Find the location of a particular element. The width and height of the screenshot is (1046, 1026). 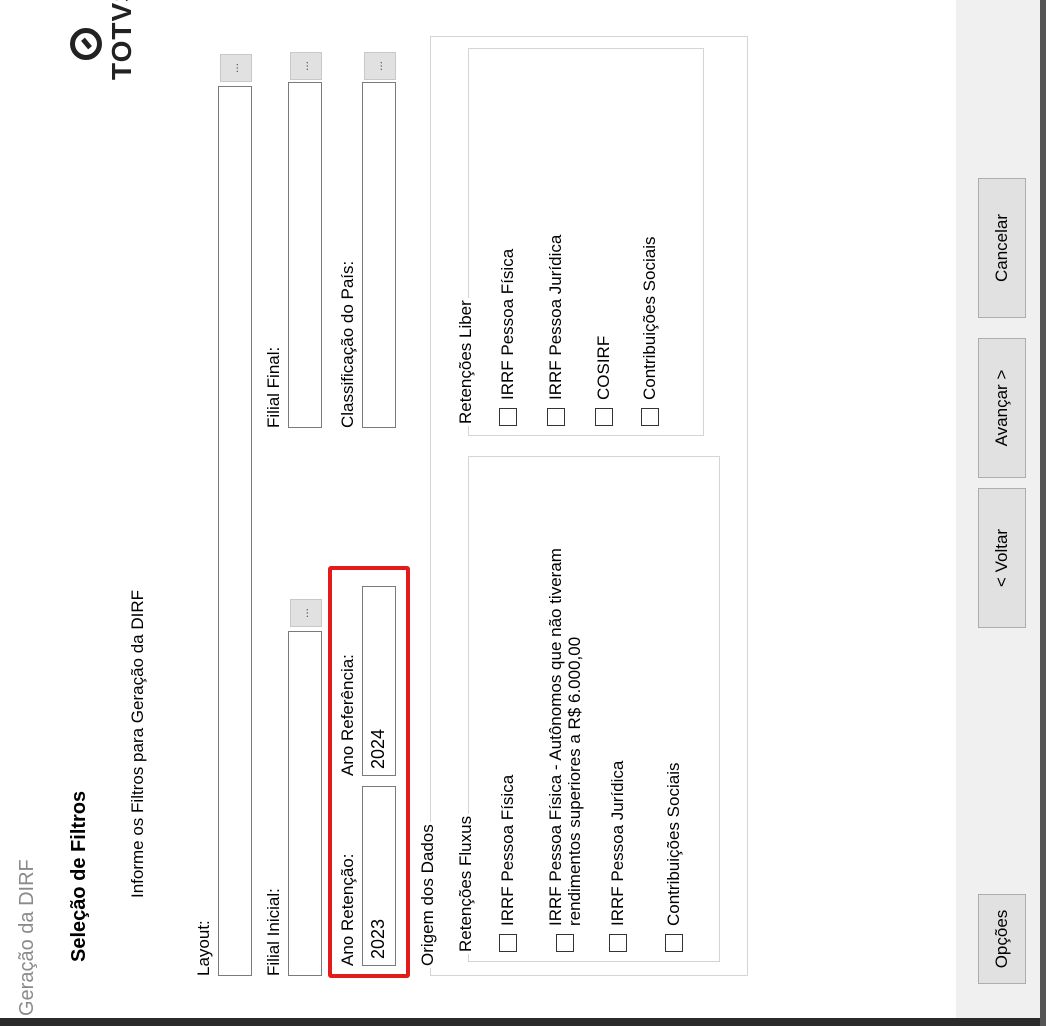

fluxus-irrf-autonomos-line2: rendimentos superiores a R$ 6.000,00 is located at coordinates (574, 781).